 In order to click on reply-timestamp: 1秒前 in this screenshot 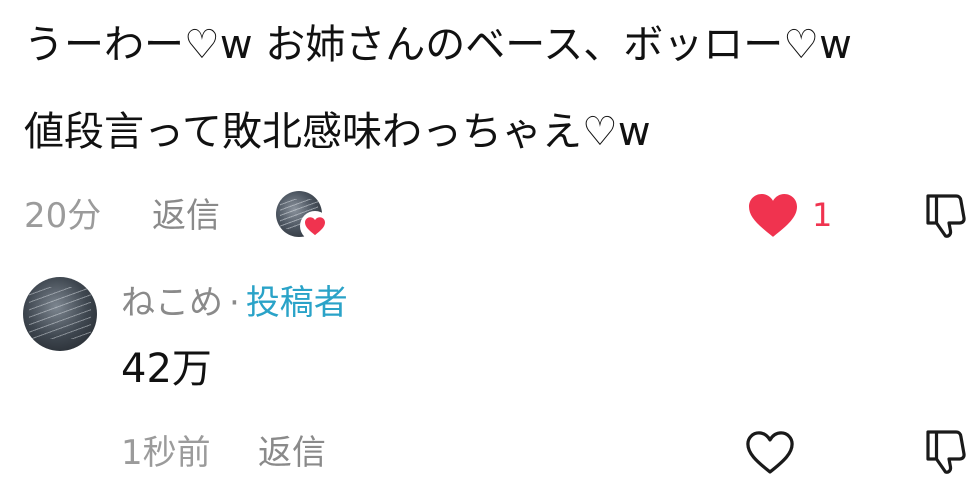, I will do `click(166, 453)`.